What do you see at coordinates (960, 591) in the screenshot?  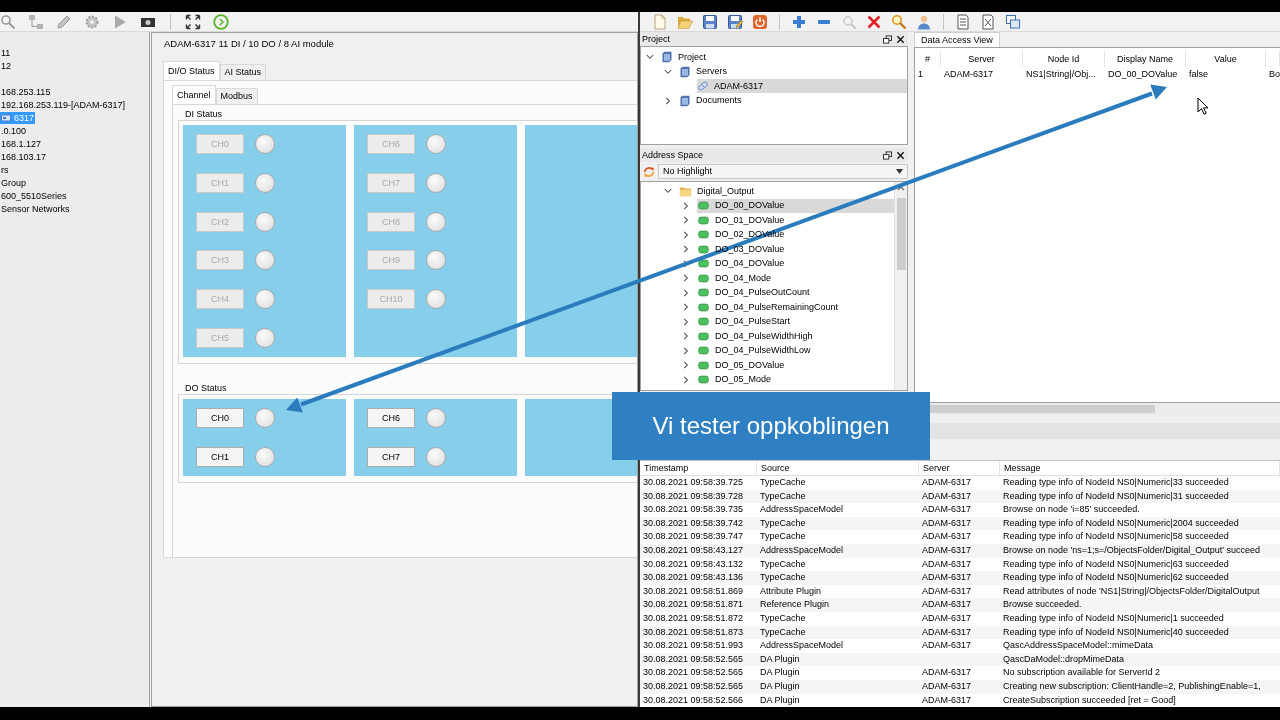 I see `log-row: 30.08.2021 09:58:51.869 Attribute Plugin ADAM-6317 Read attributes of node 'NS1|String|/ObjectsFolder/DigitalOutput` at bounding box center [960, 591].